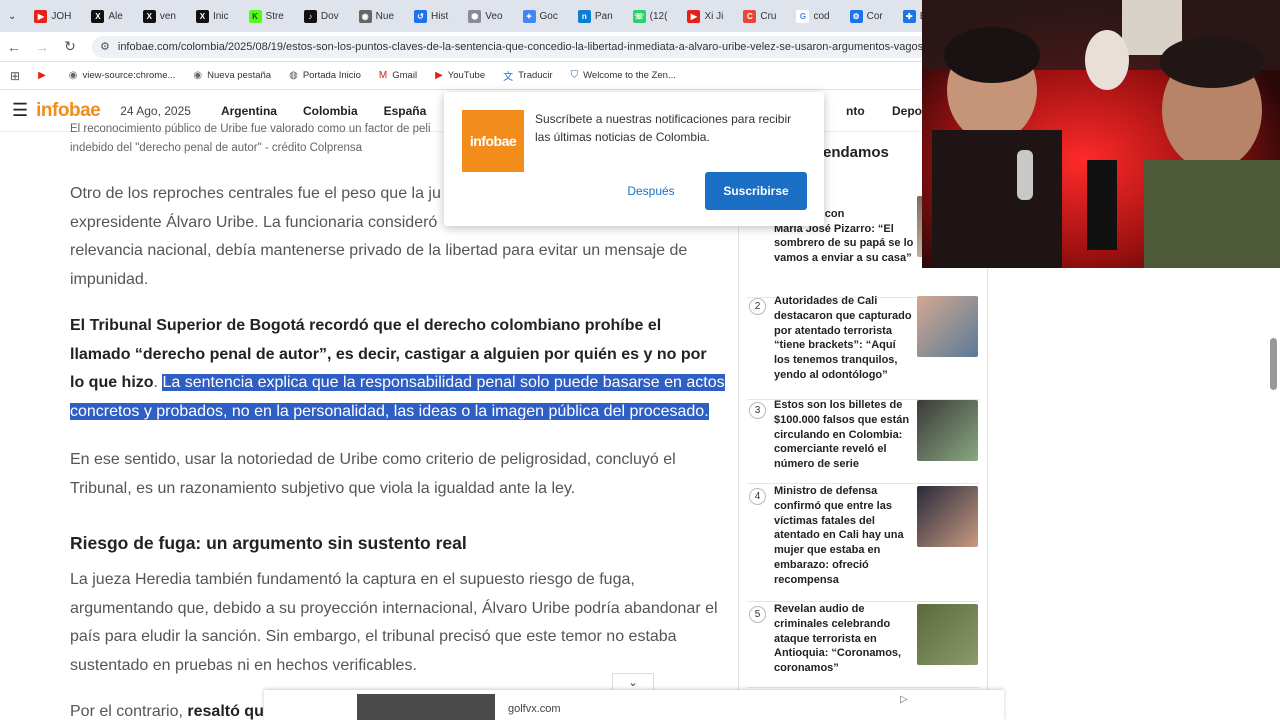 The width and height of the screenshot is (1280, 720). Describe the element at coordinates (14, 47) in the screenshot. I see `back-arrow-icon: ←` at that location.